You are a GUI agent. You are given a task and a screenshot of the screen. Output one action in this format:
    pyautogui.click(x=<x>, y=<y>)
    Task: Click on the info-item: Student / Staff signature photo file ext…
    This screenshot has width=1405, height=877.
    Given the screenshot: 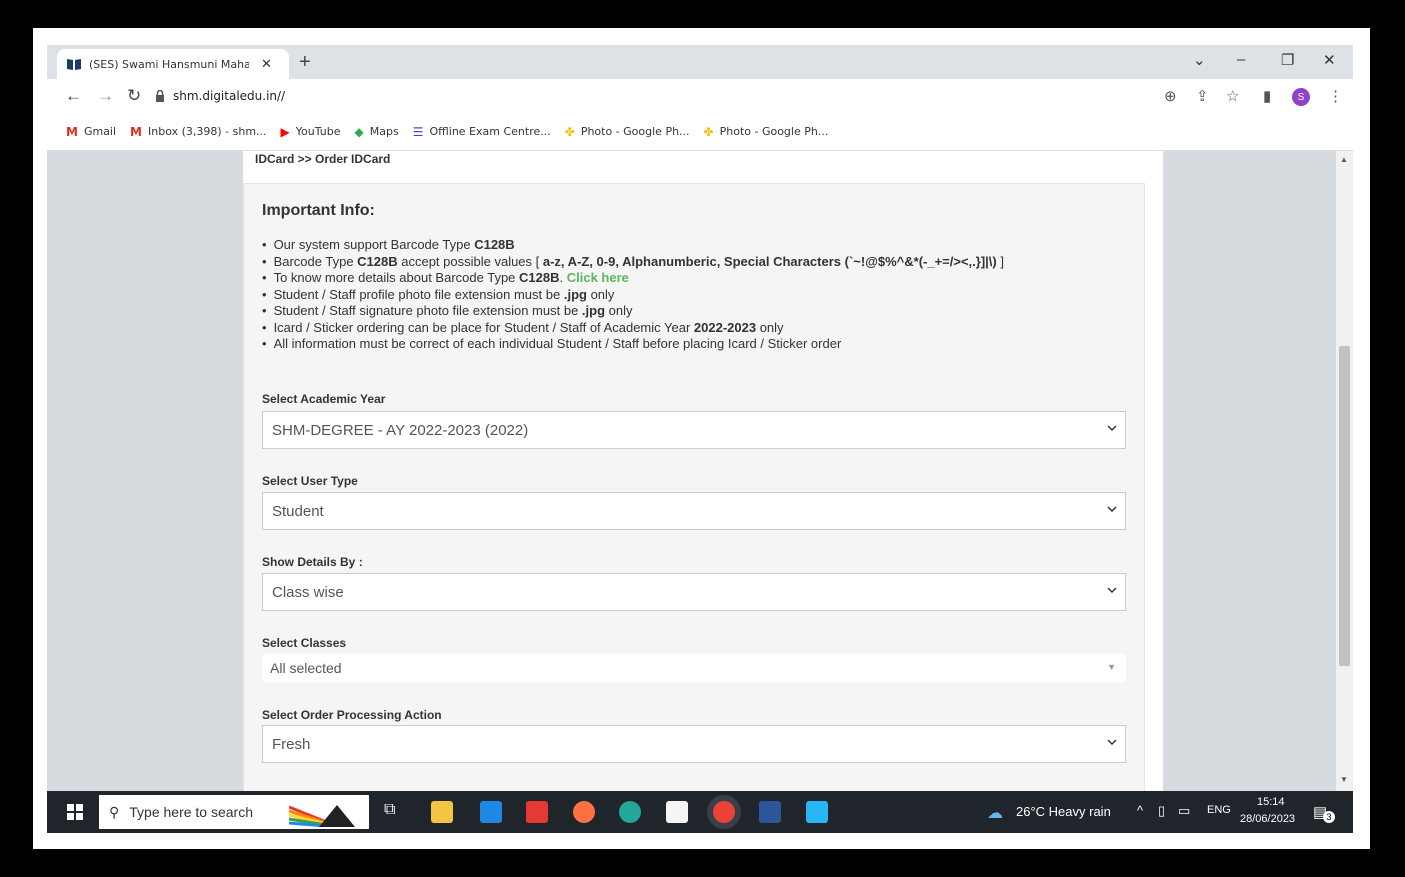 What is the action you would take?
    pyautogui.click(x=633, y=311)
    